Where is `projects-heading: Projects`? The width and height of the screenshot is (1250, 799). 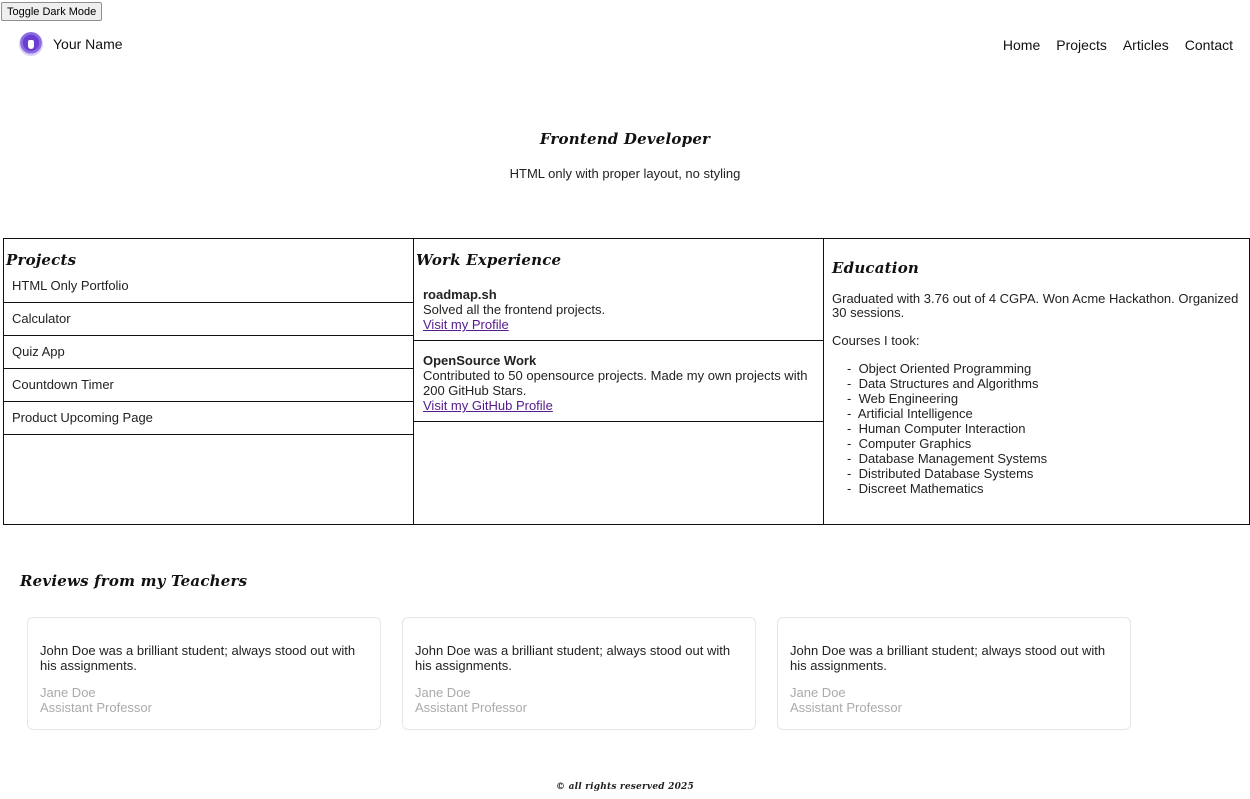
projects-heading: Projects is located at coordinates (41, 260).